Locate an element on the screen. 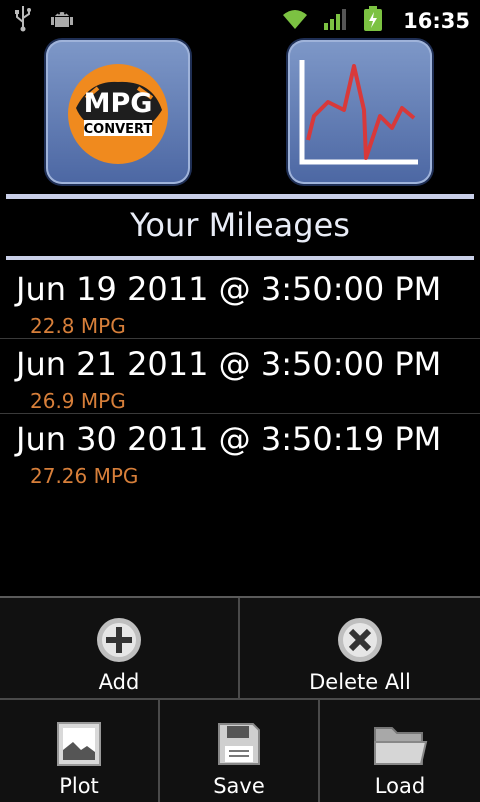 This screenshot has width=480, height=802. image-icon is located at coordinates (79, 744).